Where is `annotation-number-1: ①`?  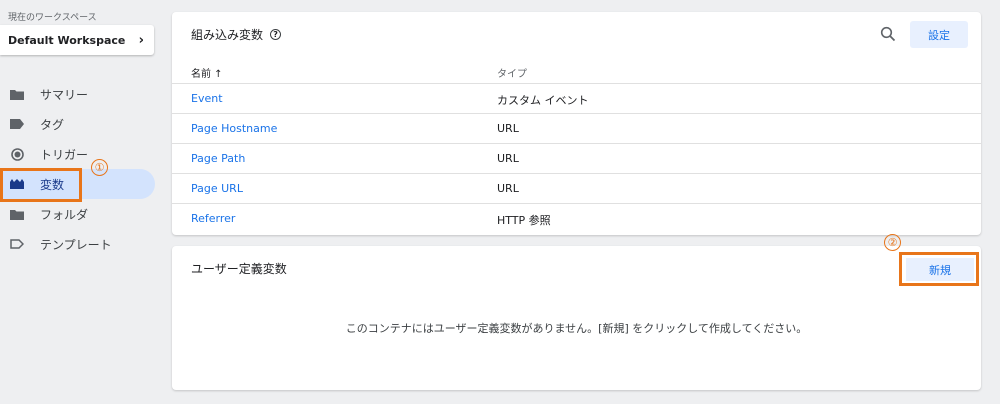
annotation-number-1: ① is located at coordinates (99, 167).